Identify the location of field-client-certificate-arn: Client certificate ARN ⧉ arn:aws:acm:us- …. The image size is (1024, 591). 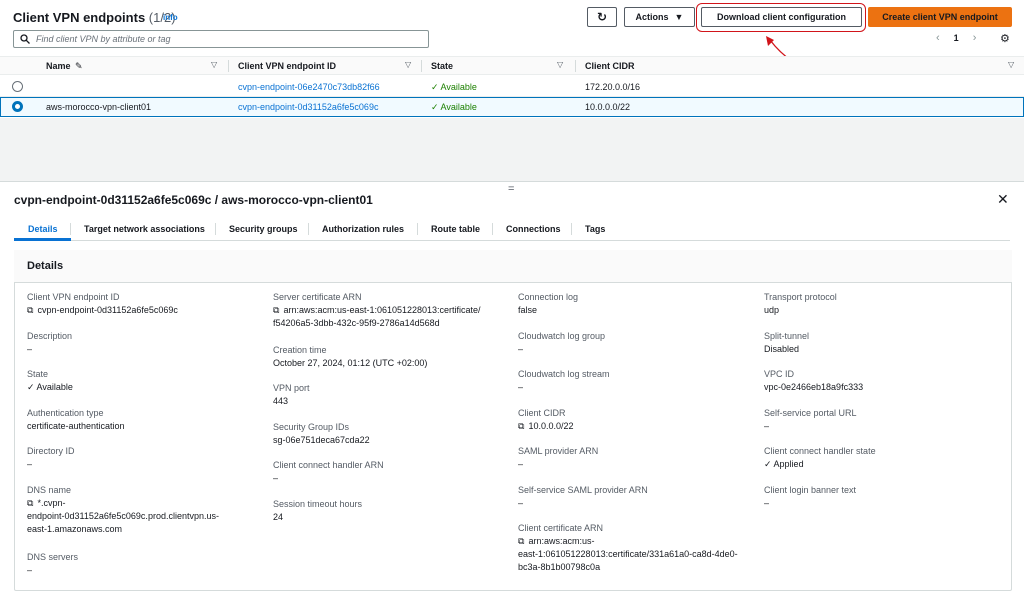
(628, 547).